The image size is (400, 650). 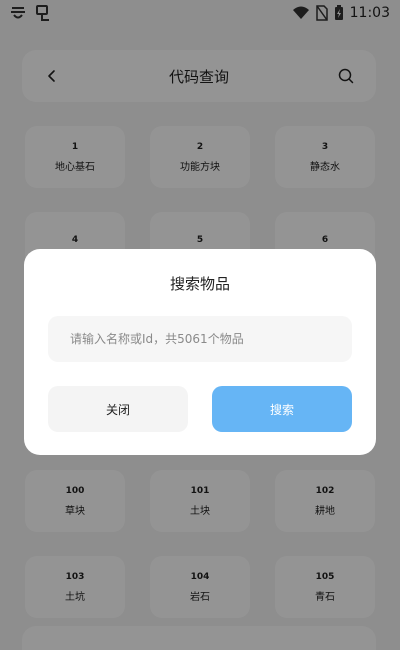 I want to click on dialog-title: 搜索物品, so click(x=199, y=284).